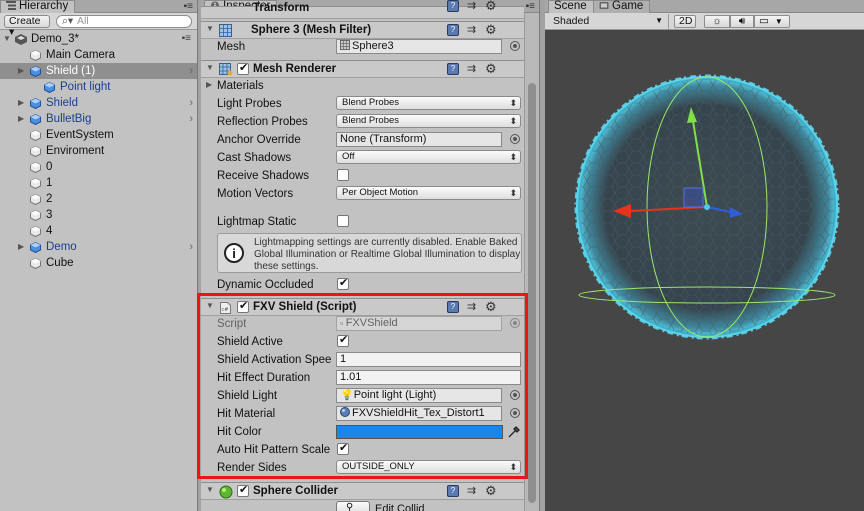 This screenshot has width=864, height=511. I want to click on tab-game: Game, so click(622, 6).